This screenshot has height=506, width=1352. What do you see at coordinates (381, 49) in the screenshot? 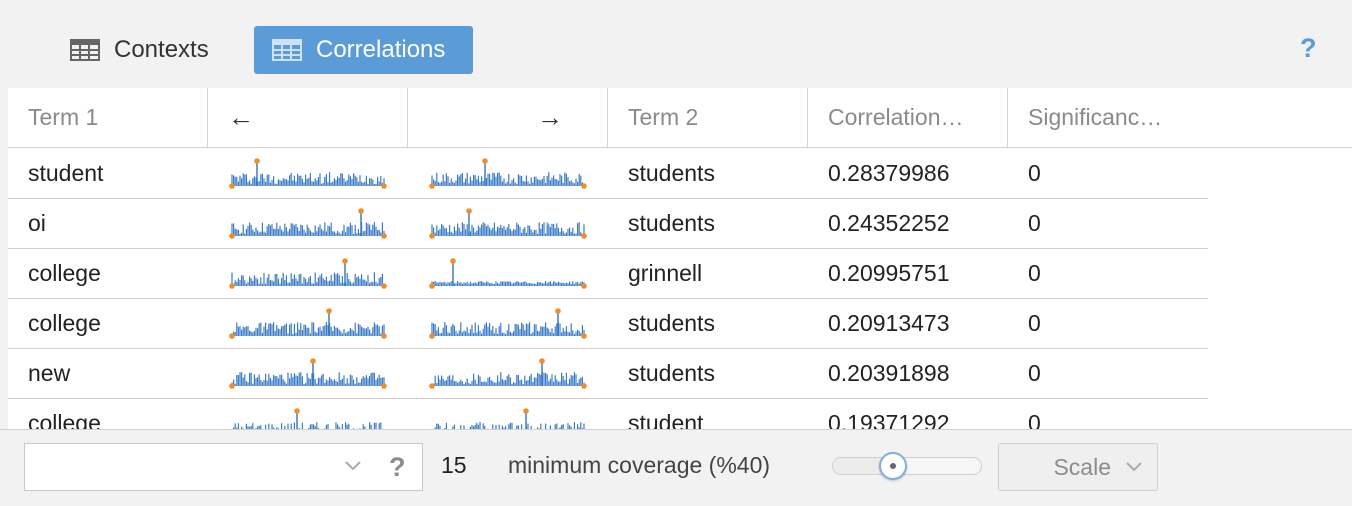
I see `tab-correlations-label: Correlations` at bounding box center [381, 49].